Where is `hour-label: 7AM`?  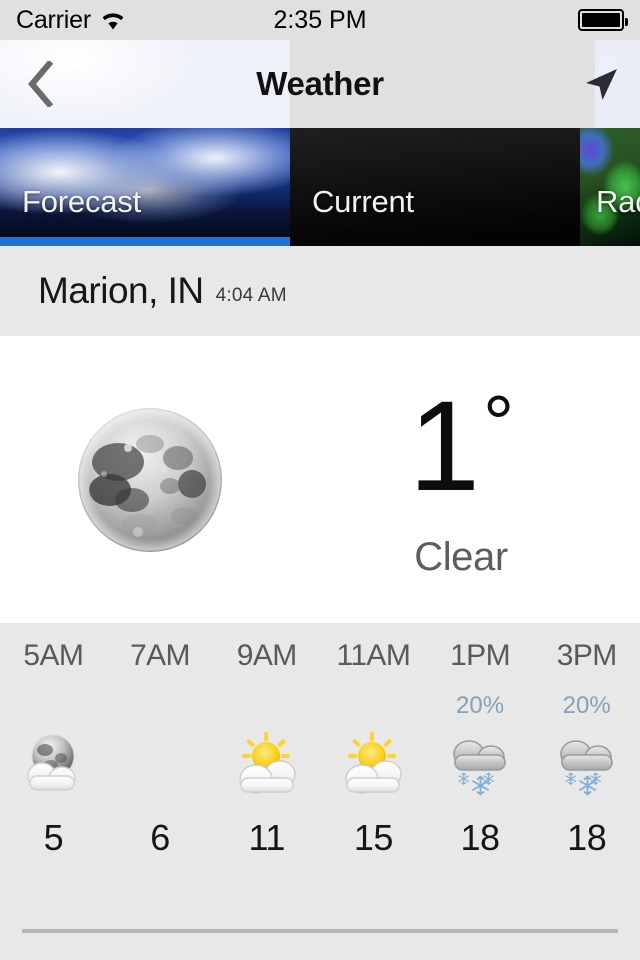 hour-label: 7AM is located at coordinates (160, 655).